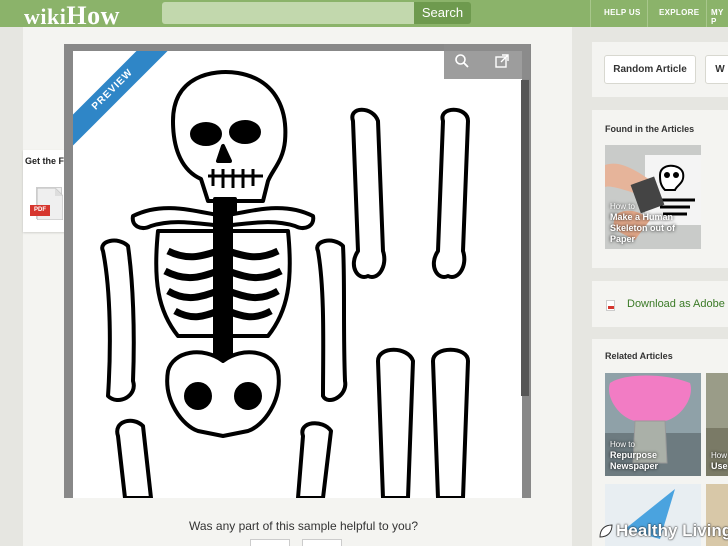 The width and height of the screenshot is (728, 546). I want to click on random-article-button: Random Article, so click(650, 69).